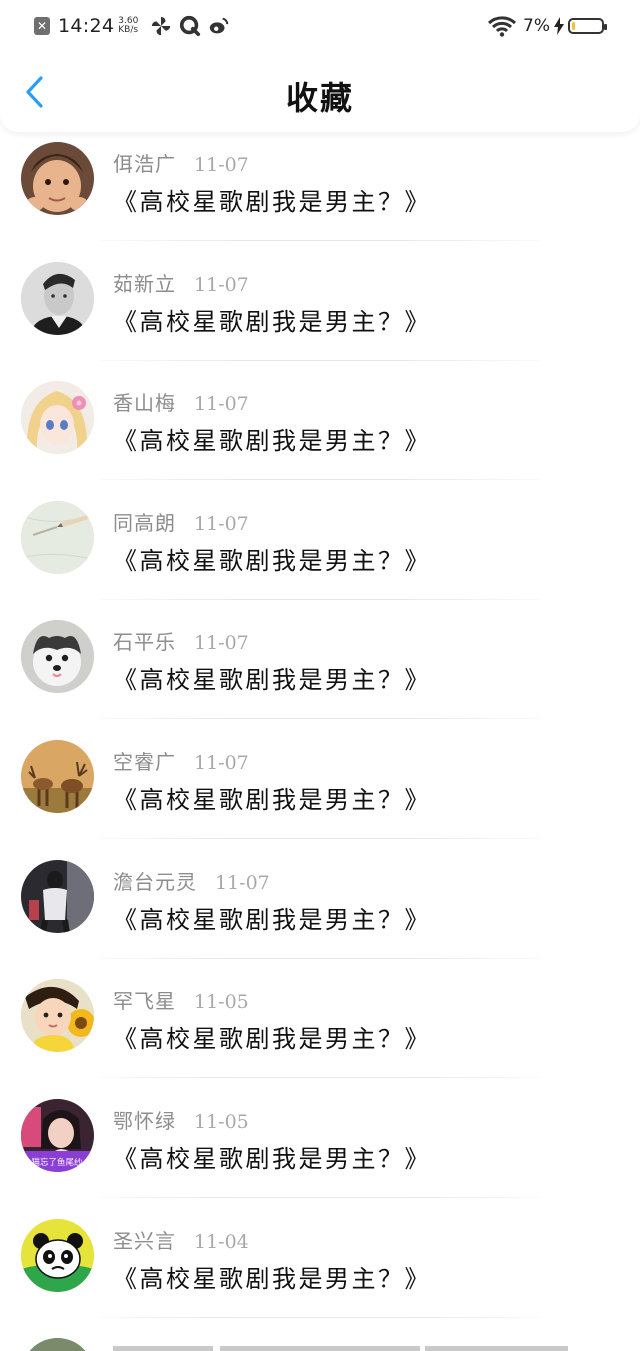 Image resolution: width=640 pixels, height=1351 pixels. What do you see at coordinates (181, 999) in the screenshot?
I see `item-meta: 罕飞星 11-05` at bounding box center [181, 999].